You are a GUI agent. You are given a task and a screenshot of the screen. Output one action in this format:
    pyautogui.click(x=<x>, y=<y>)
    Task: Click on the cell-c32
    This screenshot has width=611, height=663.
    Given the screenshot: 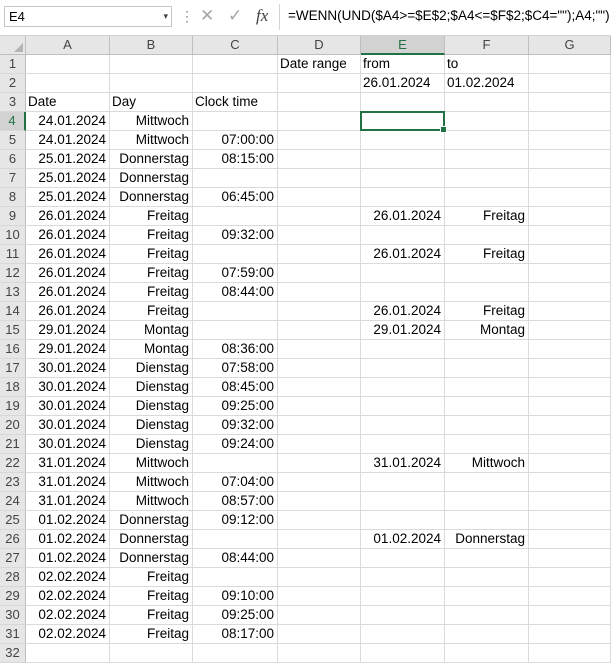 What is the action you would take?
    pyautogui.click(x=235, y=653)
    